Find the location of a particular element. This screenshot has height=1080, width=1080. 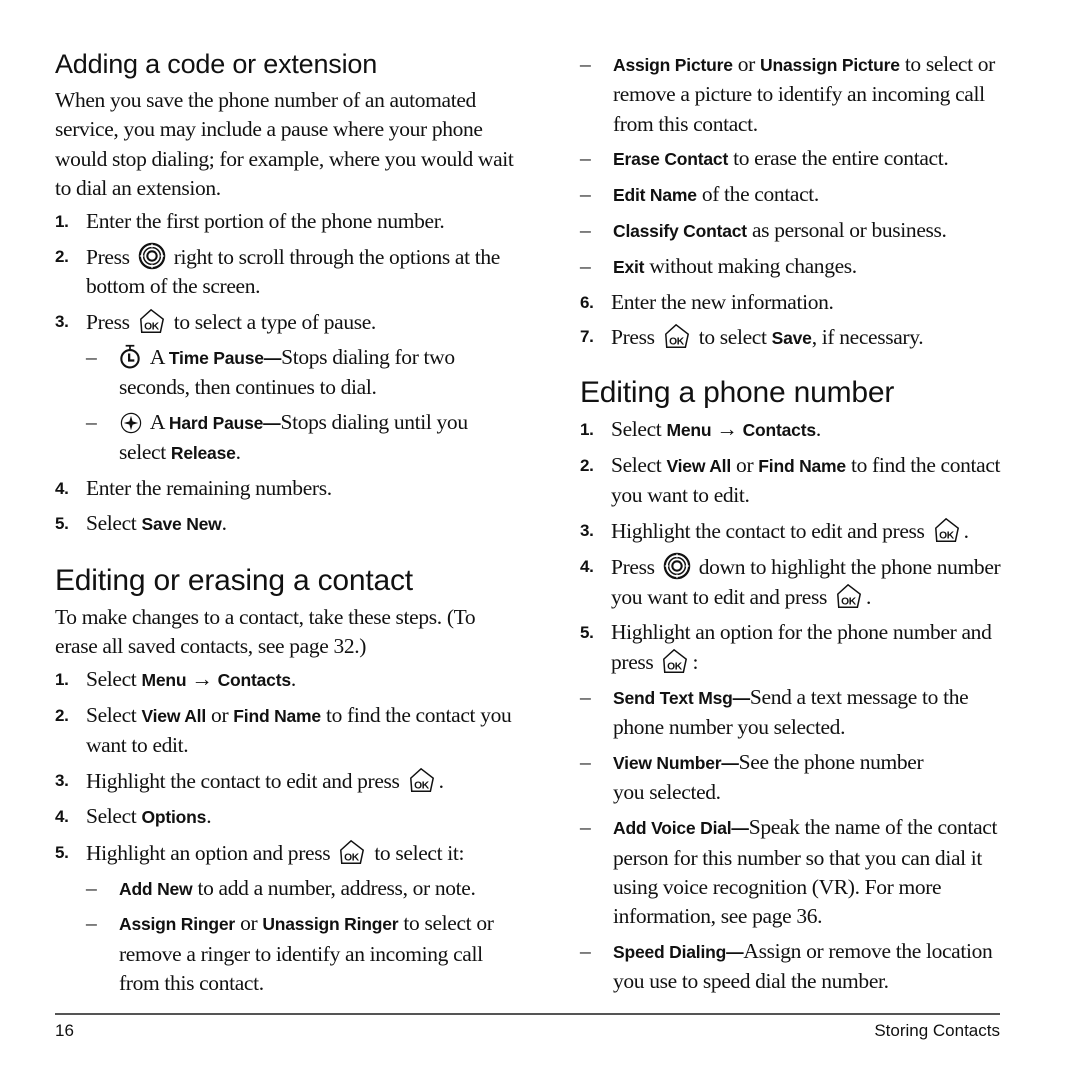

list-item: 4. Select Options. is located at coordinates (285, 817).